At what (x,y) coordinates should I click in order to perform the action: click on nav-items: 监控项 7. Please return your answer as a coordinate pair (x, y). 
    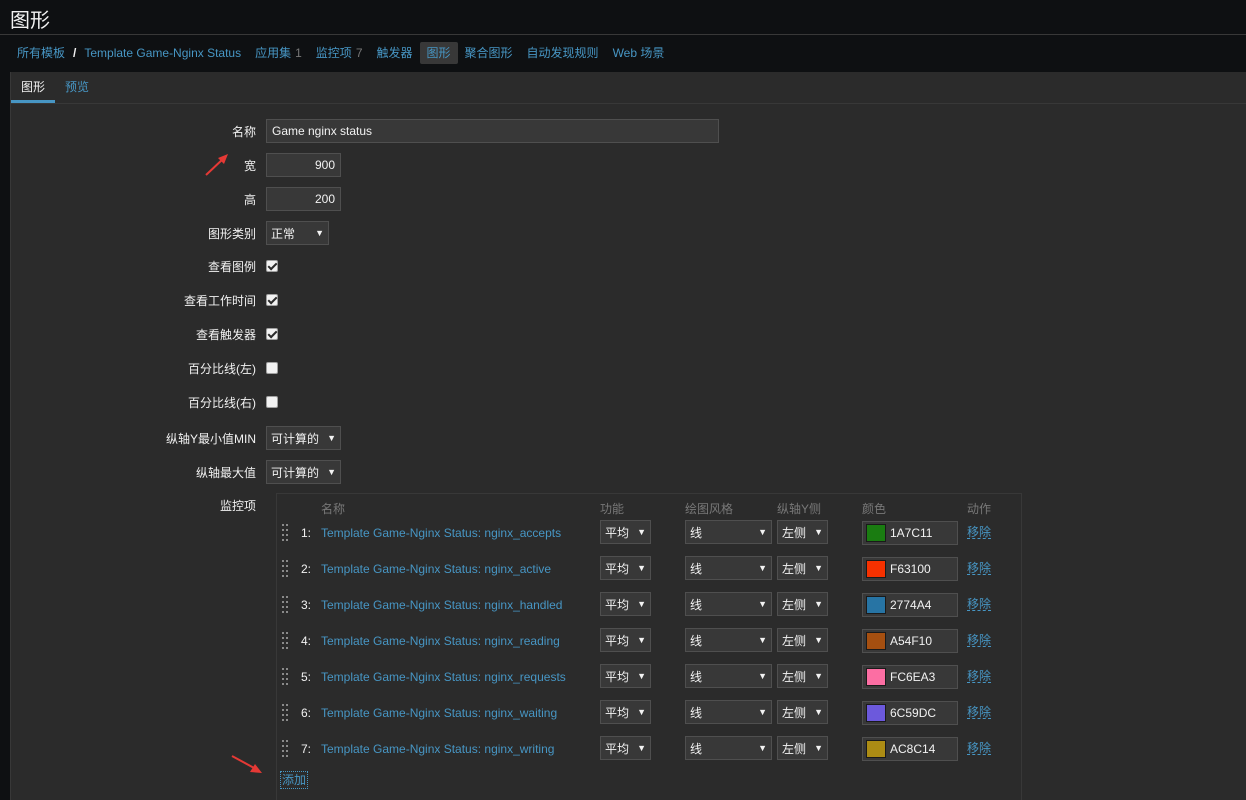
    Looking at the image, I should click on (339, 53).